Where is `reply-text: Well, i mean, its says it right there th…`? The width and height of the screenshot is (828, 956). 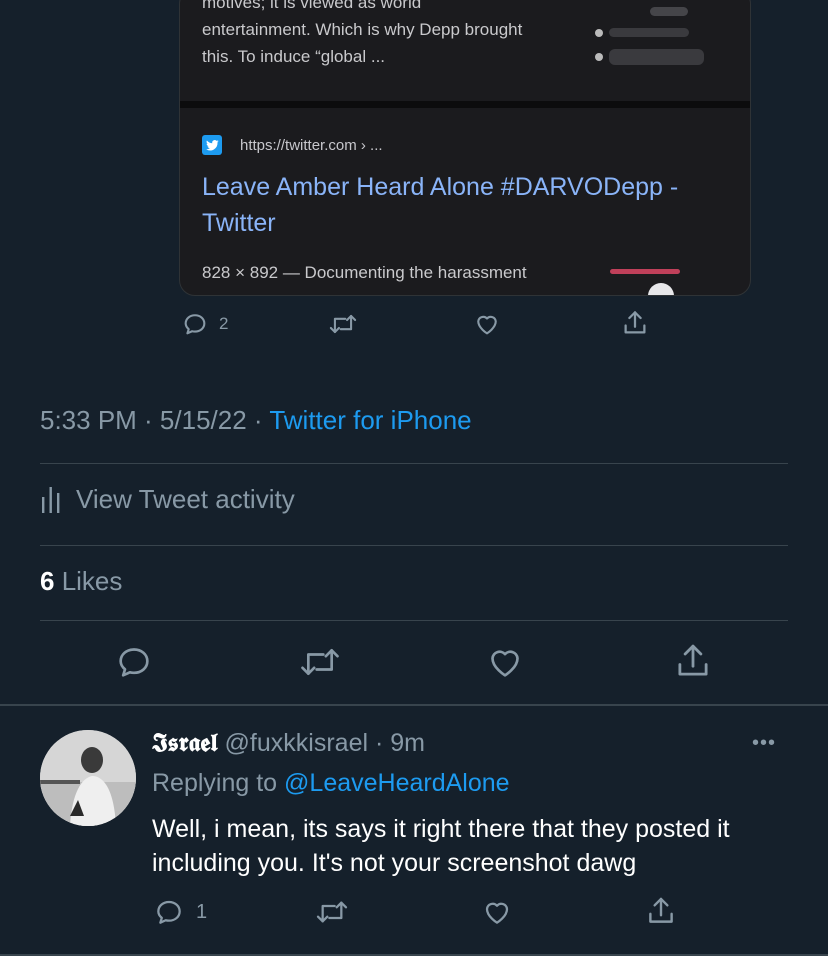 reply-text: Well, i mean, its says it right there th… is located at coordinates (441, 846).